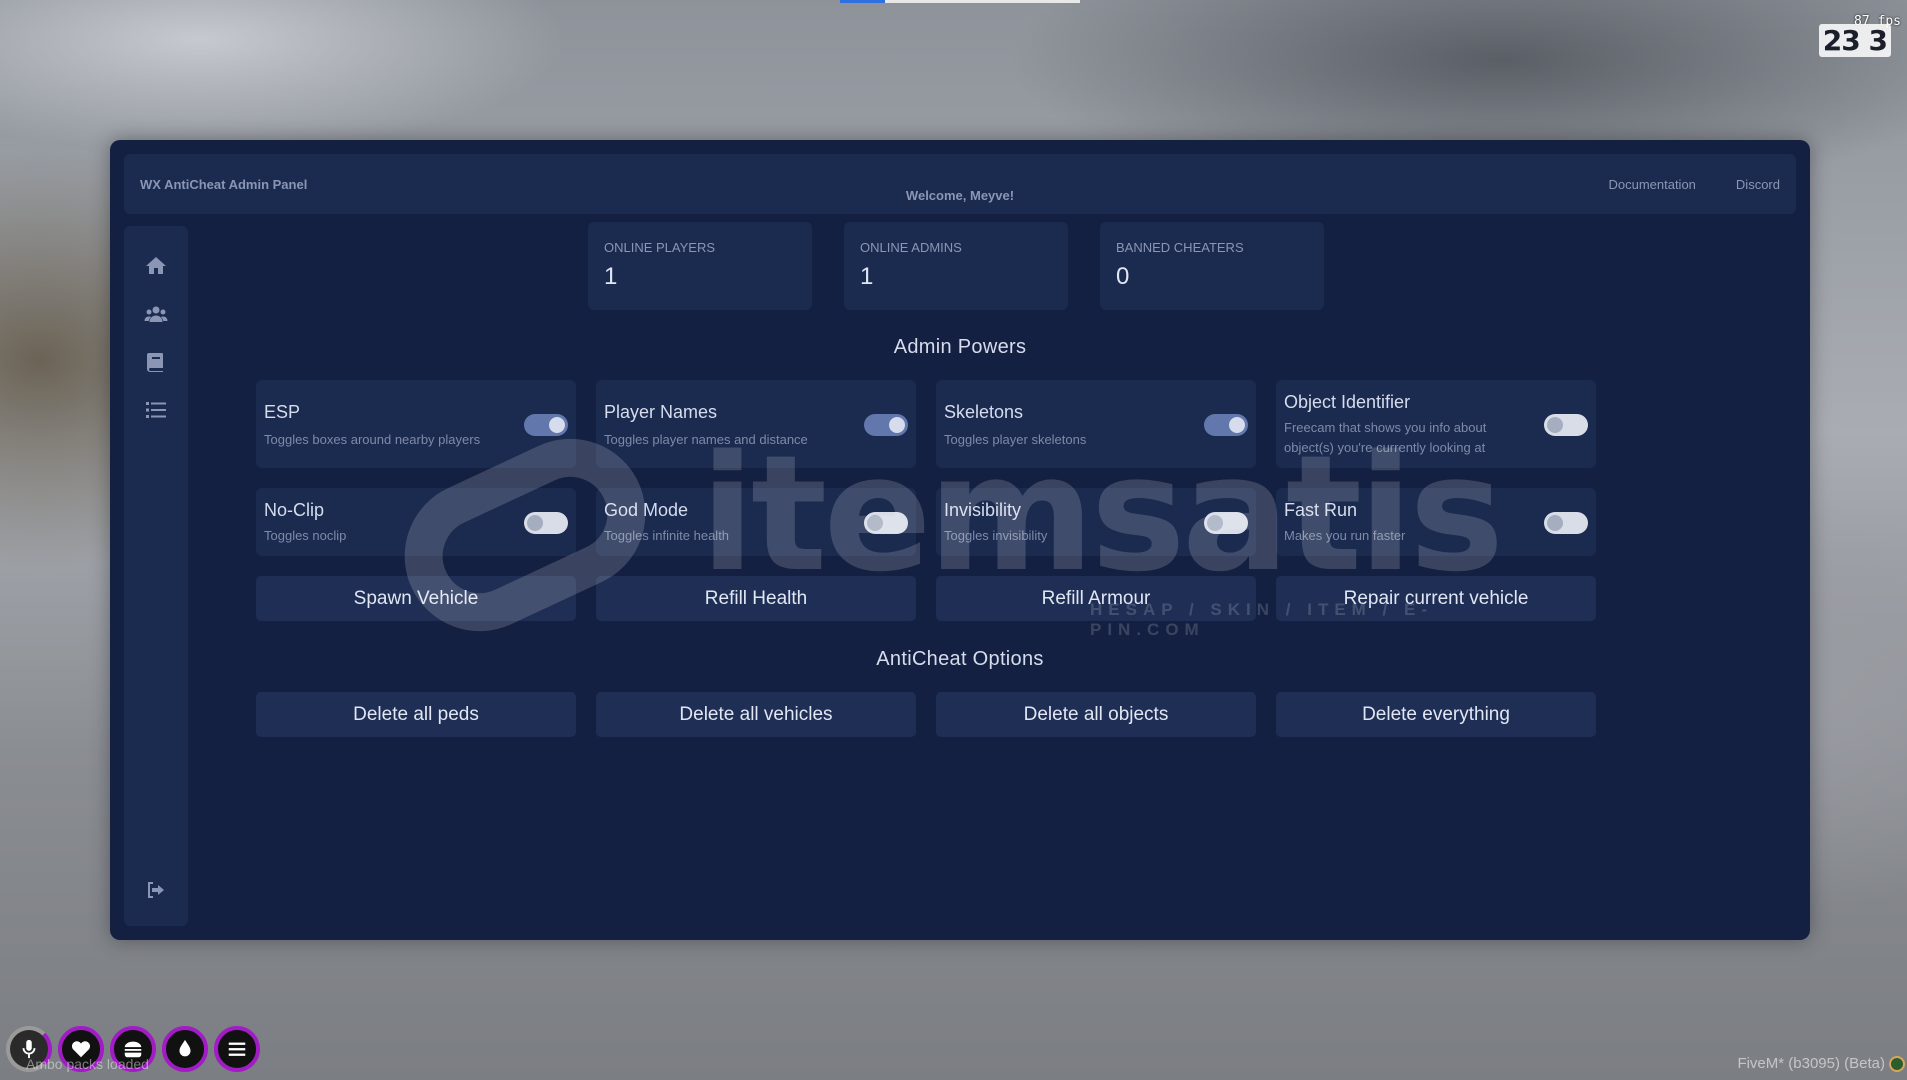 The height and width of the screenshot is (1080, 1907). What do you see at coordinates (156, 266) in the screenshot?
I see `home-icon` at bounding box center [156, 266].